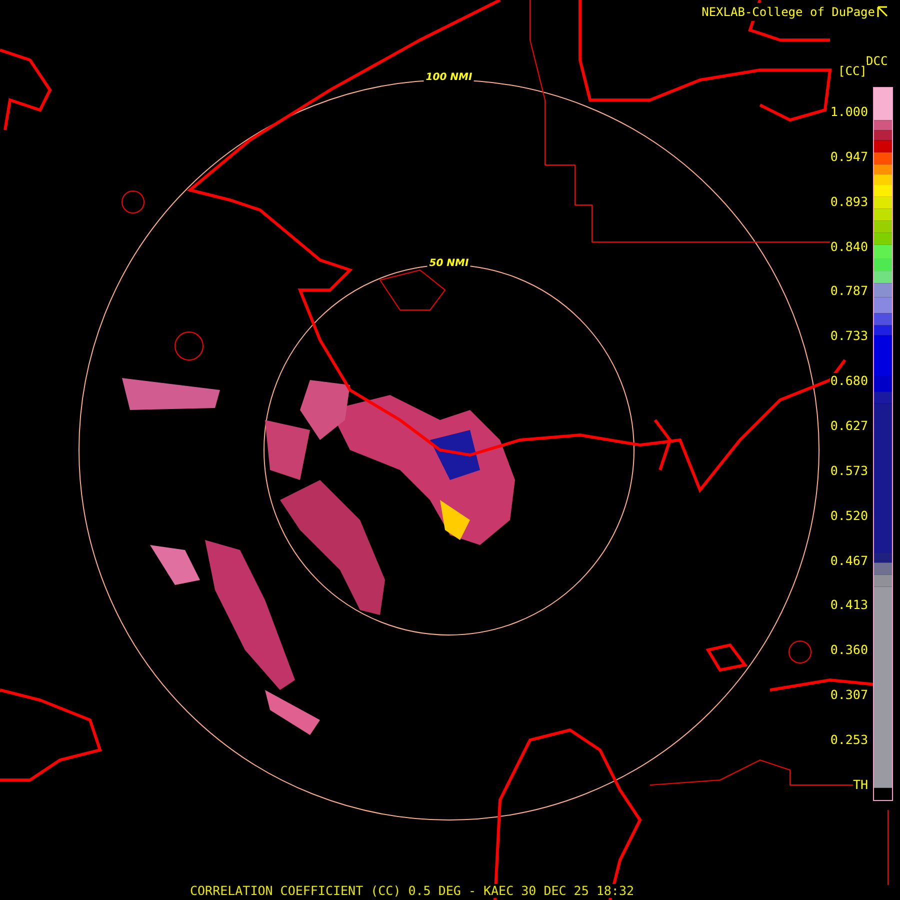 This screenshot has height=900, width=900. Describe the element at coordinates (860, 784) in the screenshot. I see `scale-label: TH` at that location.